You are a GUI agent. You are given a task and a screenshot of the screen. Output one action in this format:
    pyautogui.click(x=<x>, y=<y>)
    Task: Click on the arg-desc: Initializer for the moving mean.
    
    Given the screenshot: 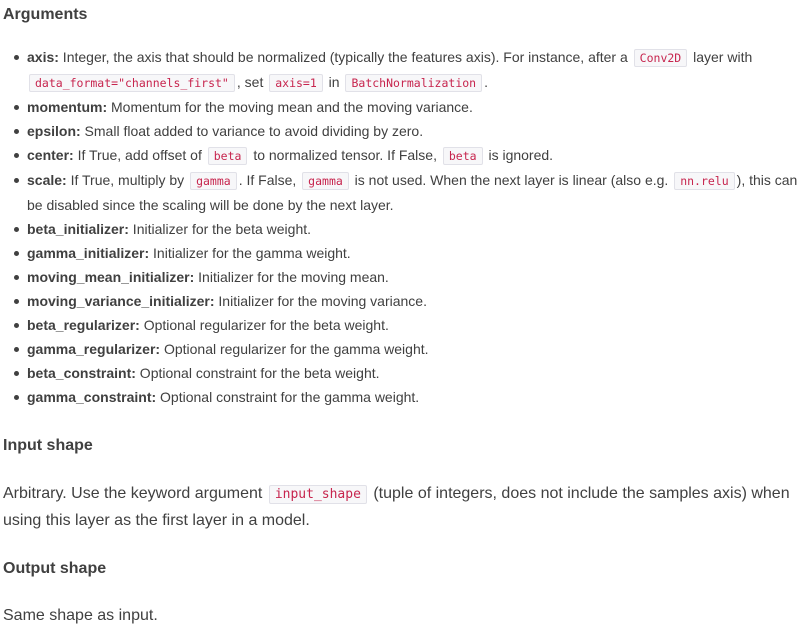 What is the action you would take?
    pyautogui.click(x=291, y=277)
    